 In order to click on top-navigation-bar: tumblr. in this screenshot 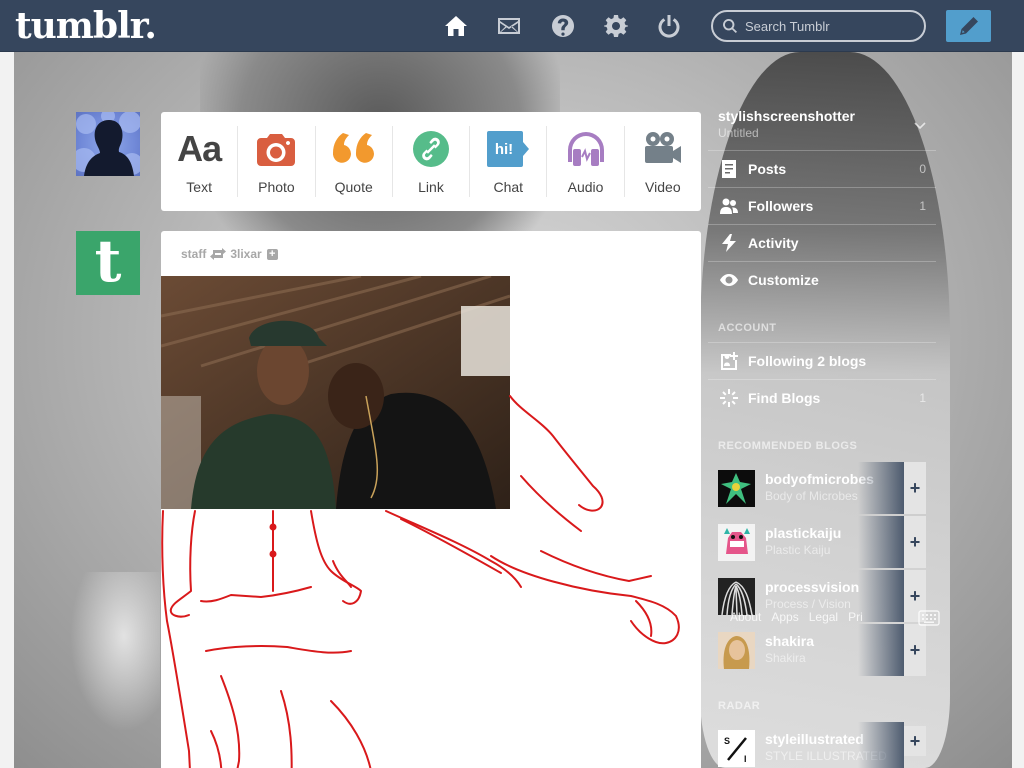, I will do `click(512, 26)`.